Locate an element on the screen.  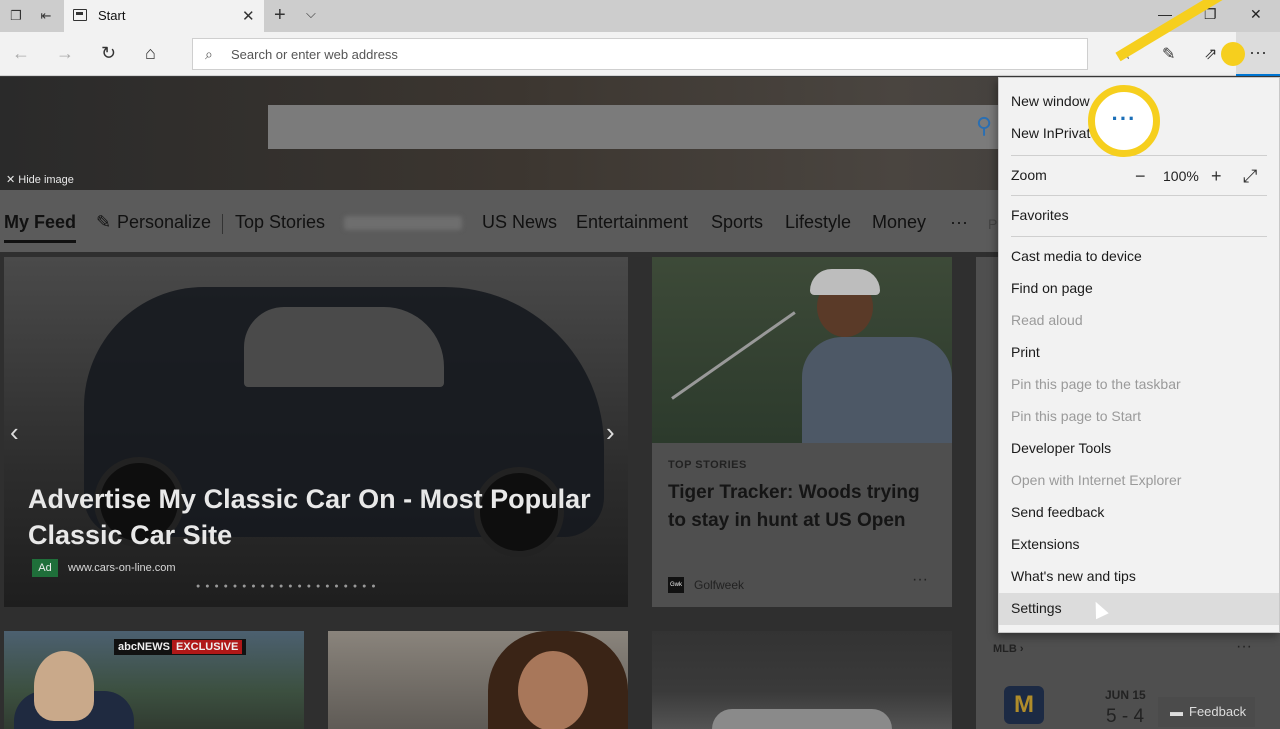
title-bar: ❐ ⇤ Start ✕ + ⌵ — ❐ ✕ is located at coordinates (640, 16).